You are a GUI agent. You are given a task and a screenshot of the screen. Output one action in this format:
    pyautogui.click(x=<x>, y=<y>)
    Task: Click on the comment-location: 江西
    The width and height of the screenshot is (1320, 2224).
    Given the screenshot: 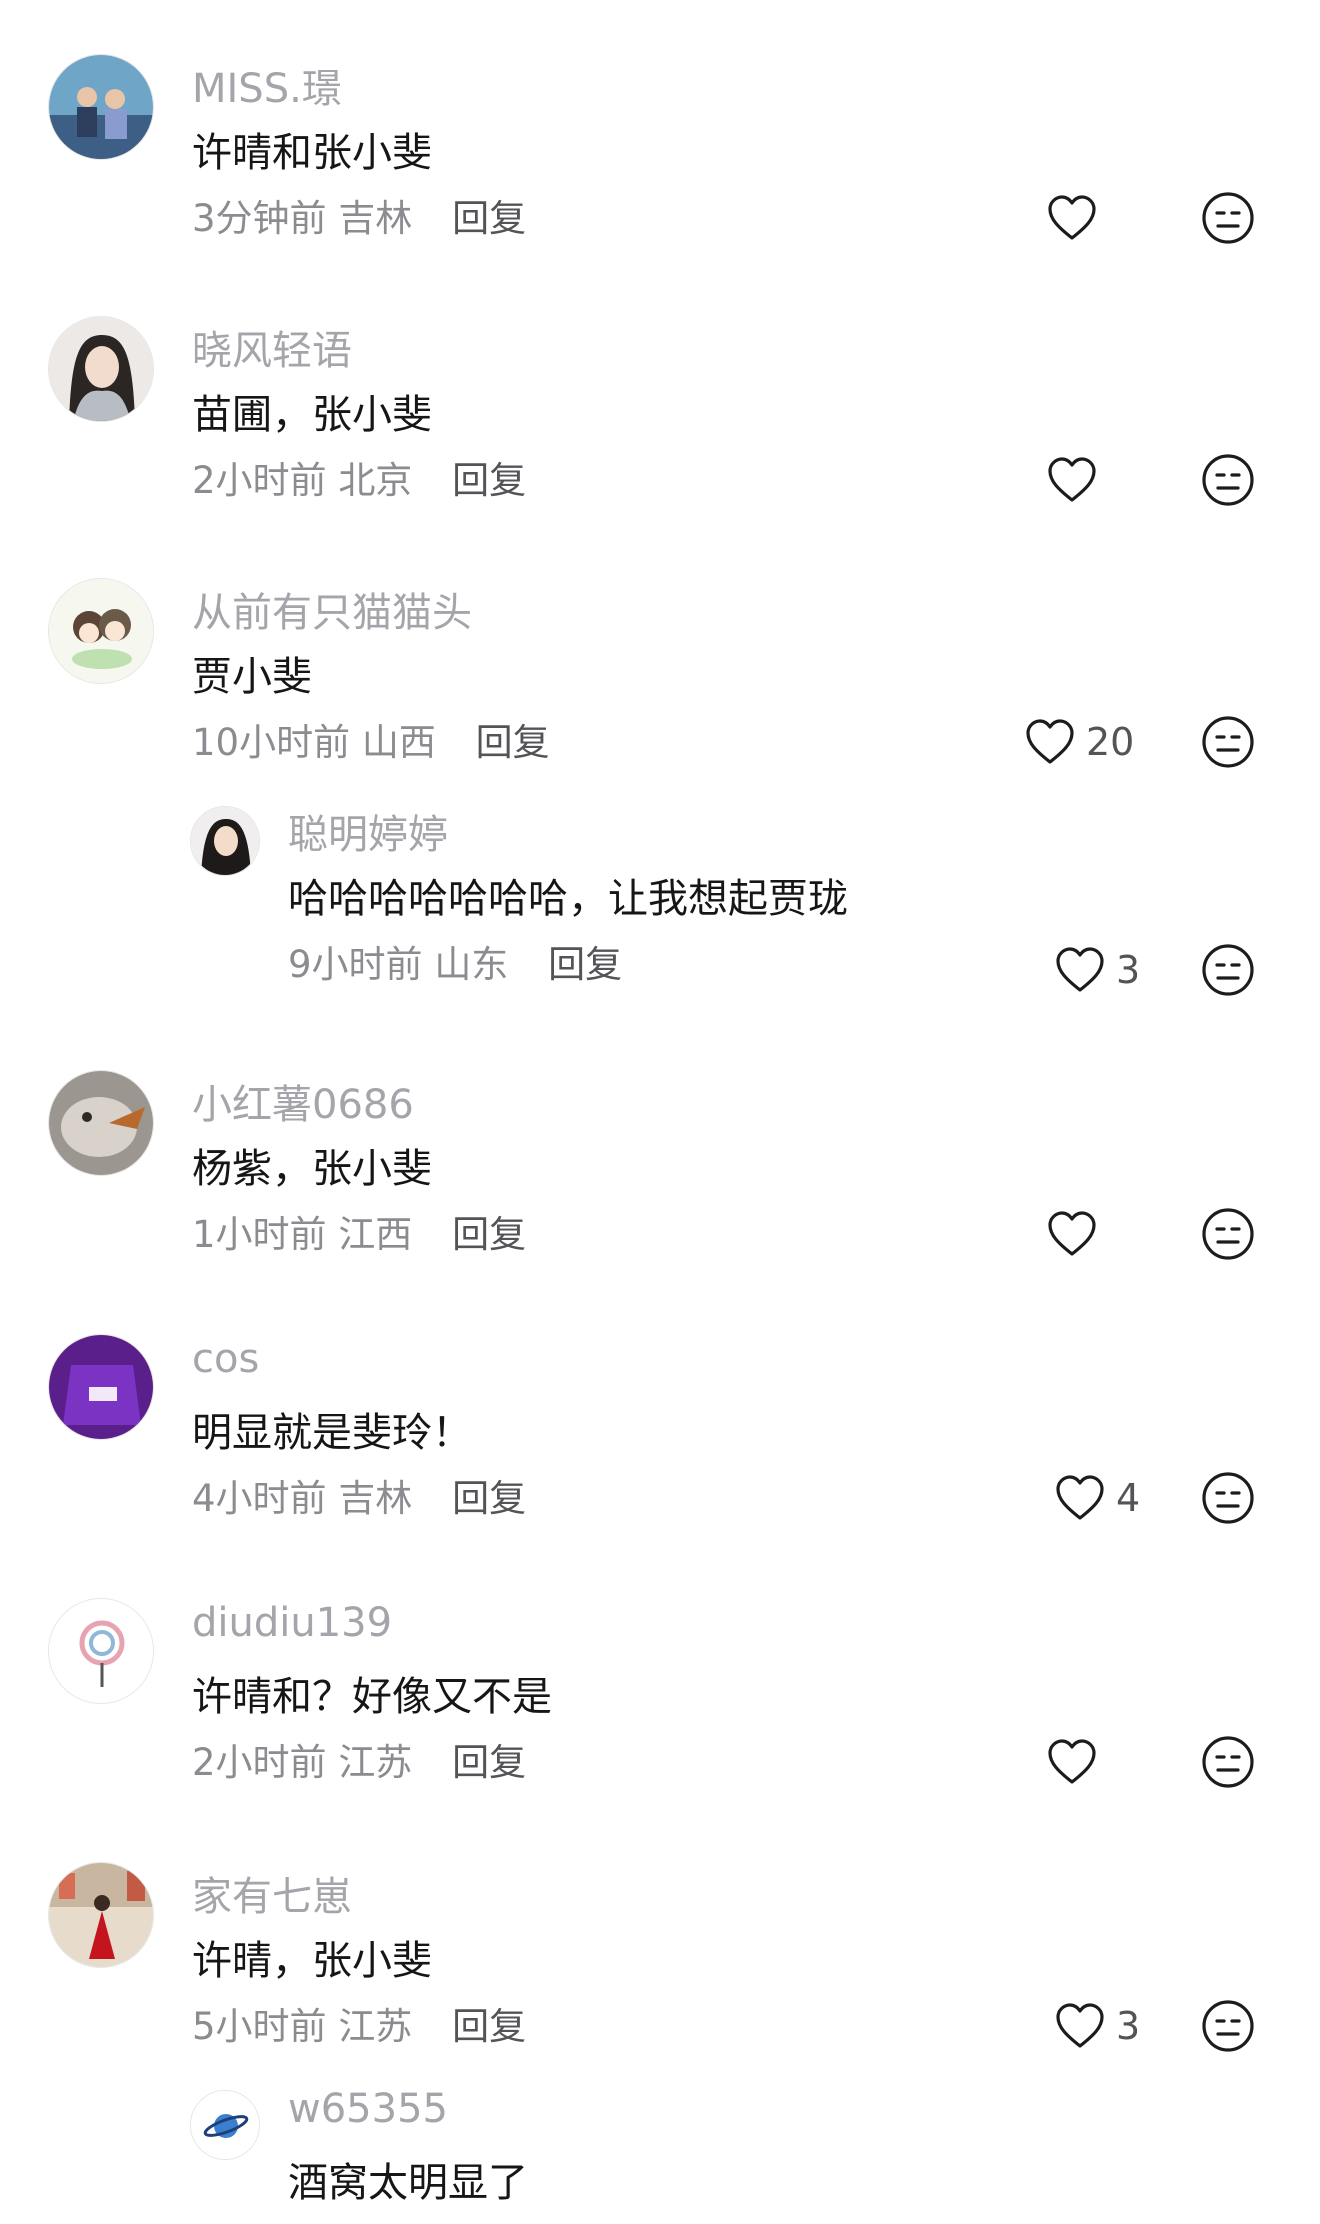 What is the action you would take?
    pyautogui.click(x=375, y=1234)
    